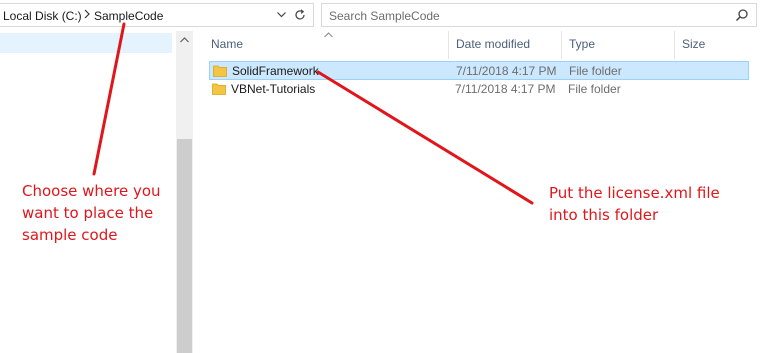 This screenshot has height=353, width=768. I want to click on annotation-line: want to place the, so click(88, 213).